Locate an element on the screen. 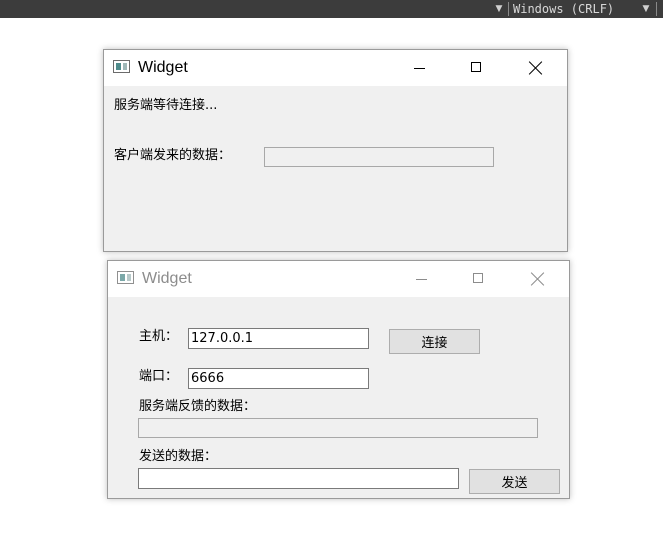 This screenshot has height=537, width=663. editor-status-bar: ▼ Windows (CRLF) ▼ is located at coordinates (331, 9).